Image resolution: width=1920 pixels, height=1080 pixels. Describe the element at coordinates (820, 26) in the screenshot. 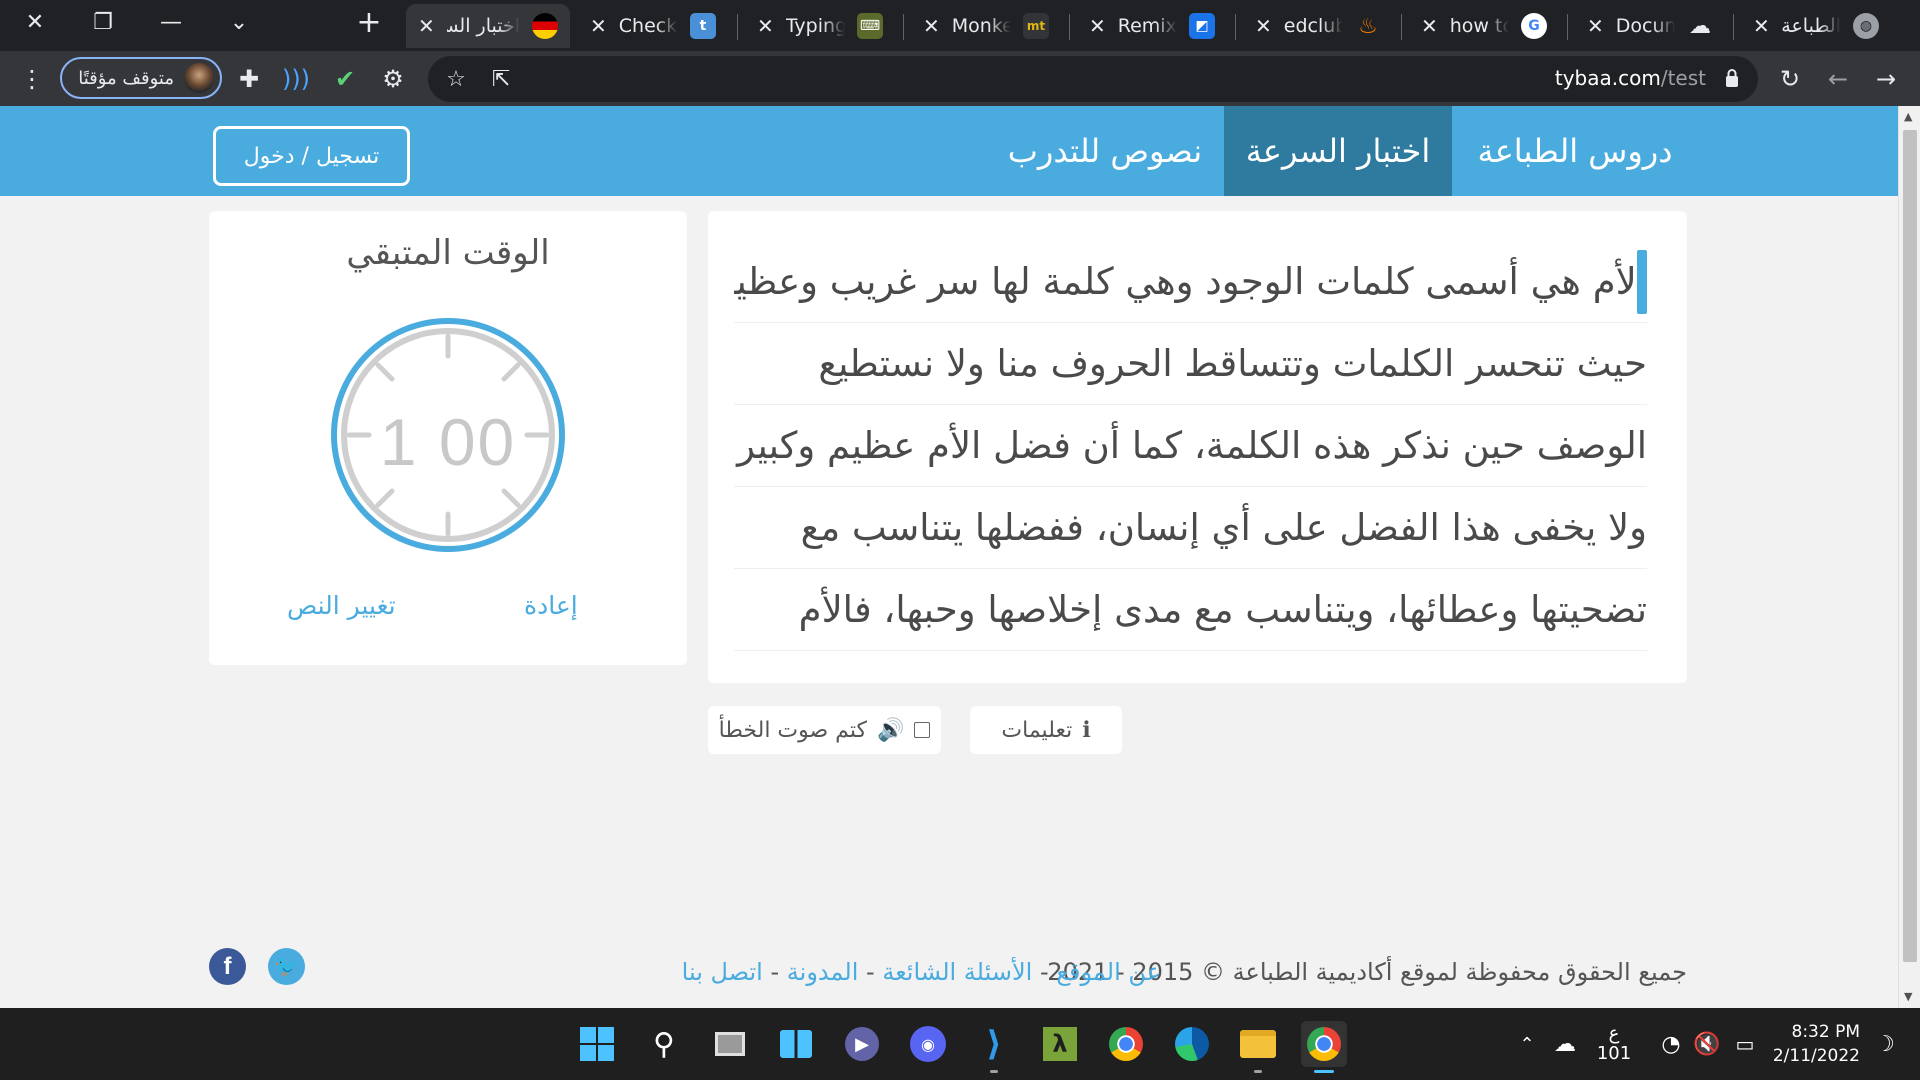

I see `tab-typing-t: ✕ Typing T ⌨` at that location.